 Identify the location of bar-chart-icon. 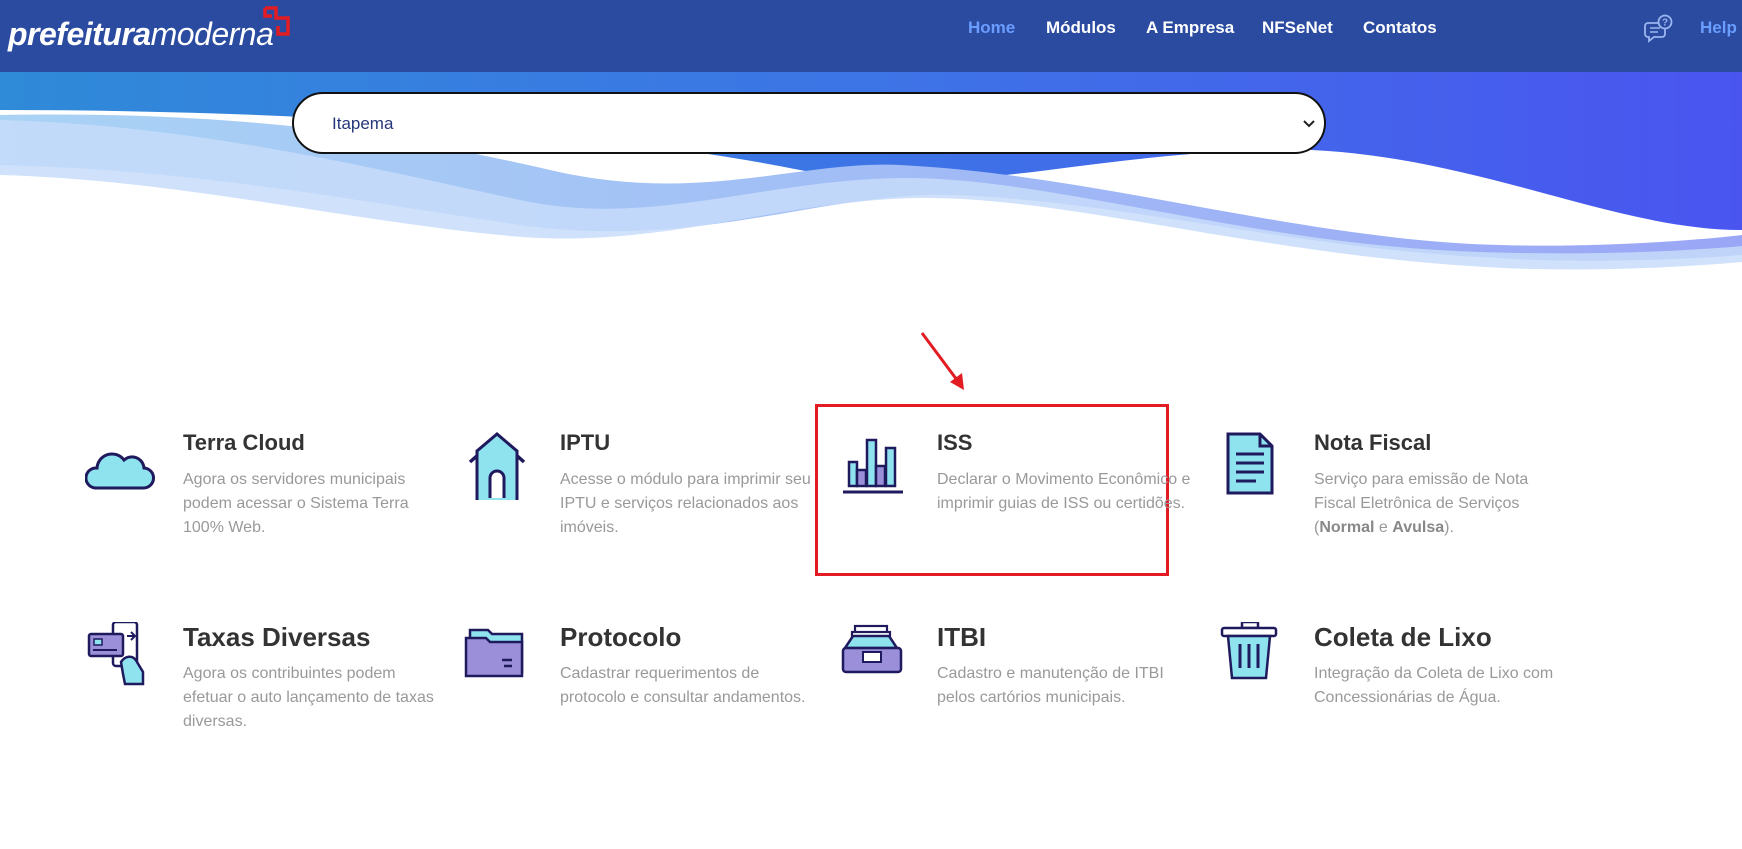
(873, 466).